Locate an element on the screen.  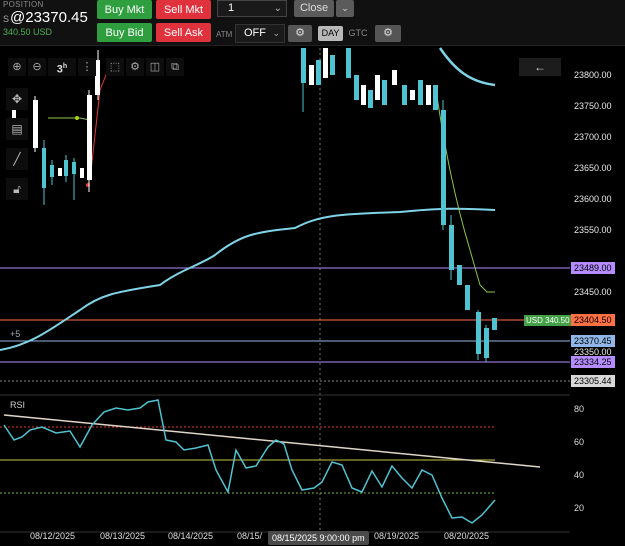
price-axis-label: 23550.00 is located at coordinates (593, 230).